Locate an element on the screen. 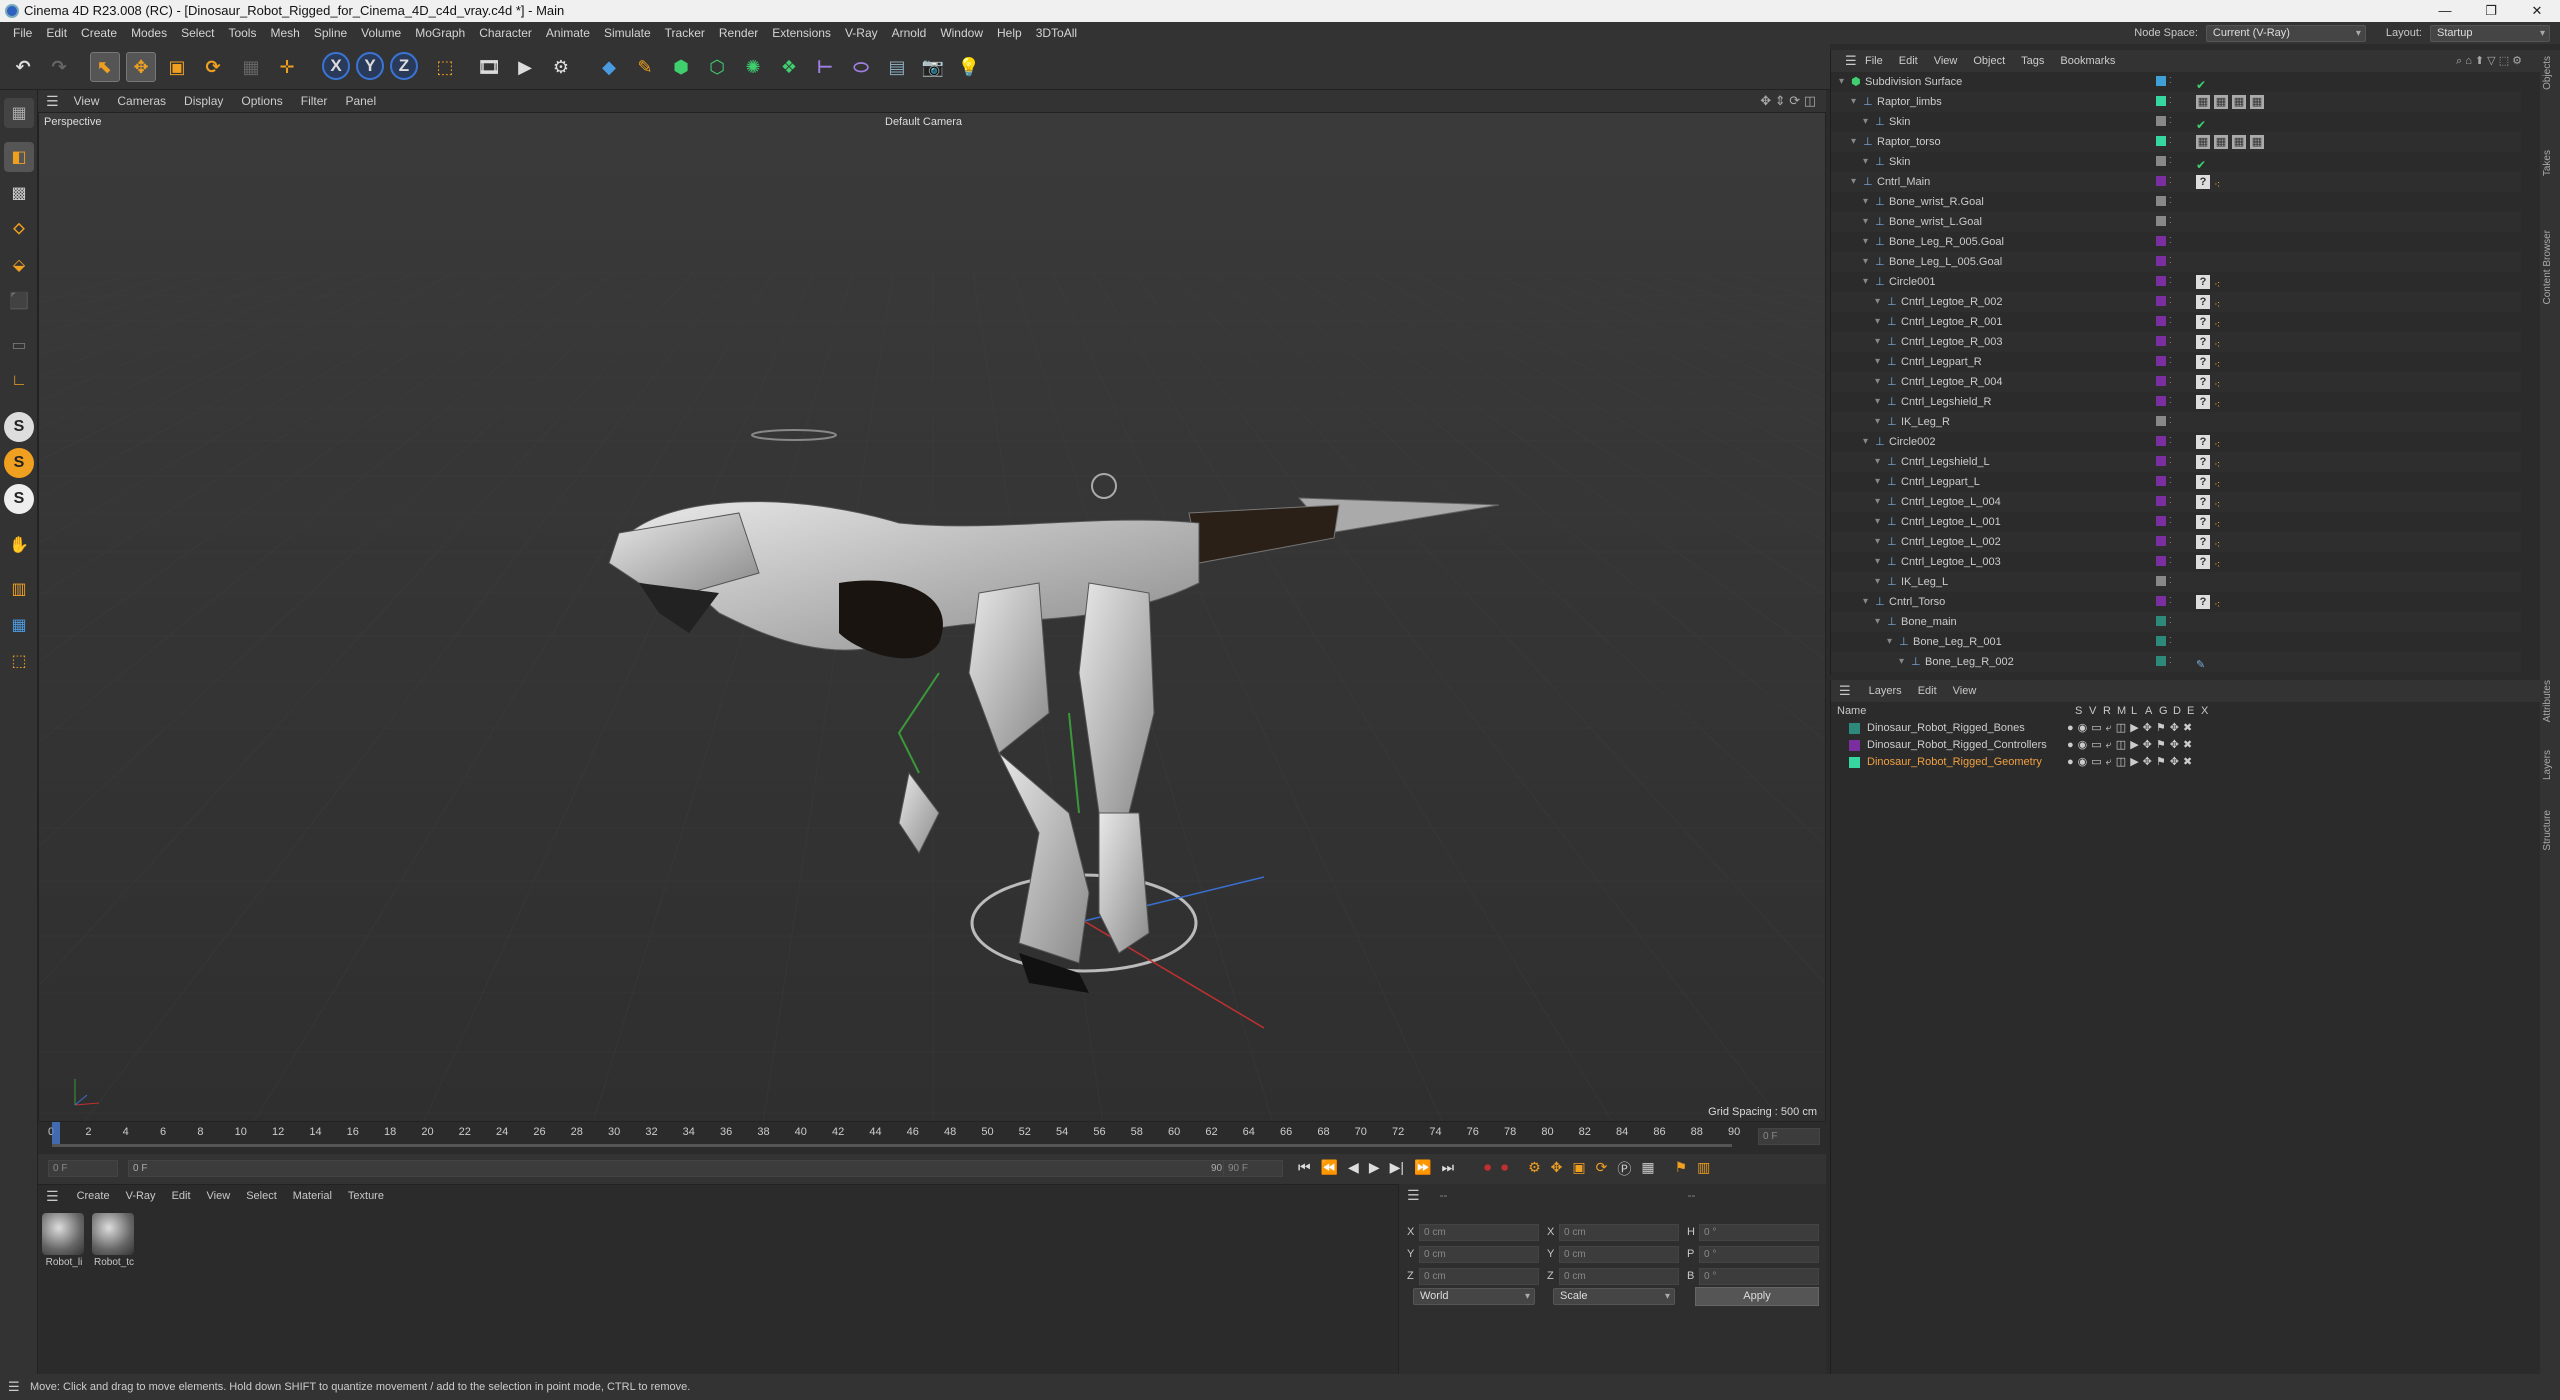 This screenshot has width=2560, height=1400. object-menu-edit: Edit is located at coordinates (1908, 61).